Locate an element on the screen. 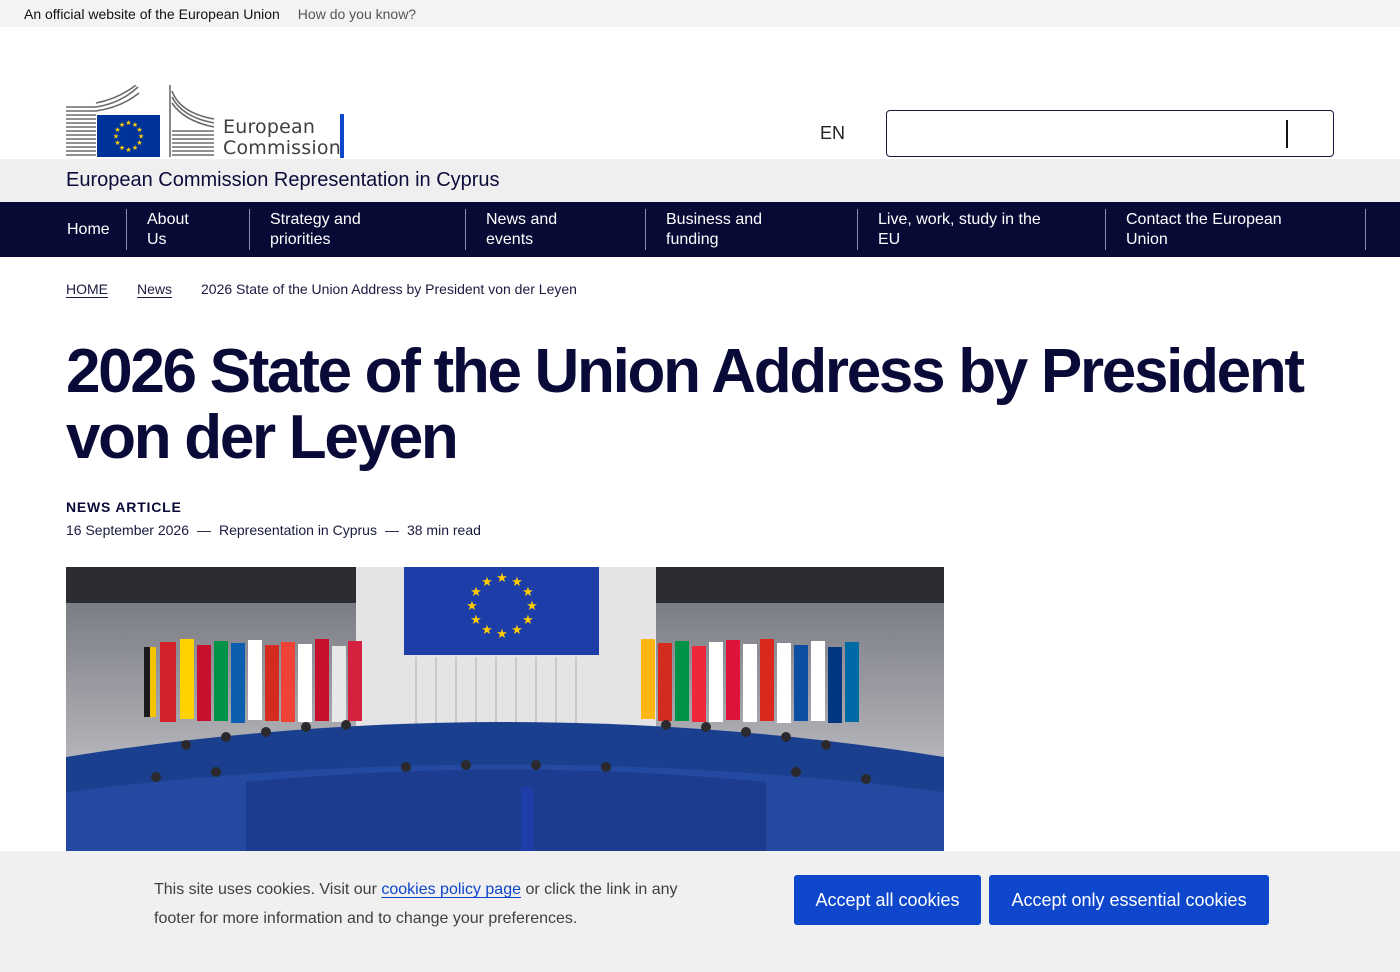 The image size is (1400, 972). nav-item-home: Home is located at coordinates (96, 229).